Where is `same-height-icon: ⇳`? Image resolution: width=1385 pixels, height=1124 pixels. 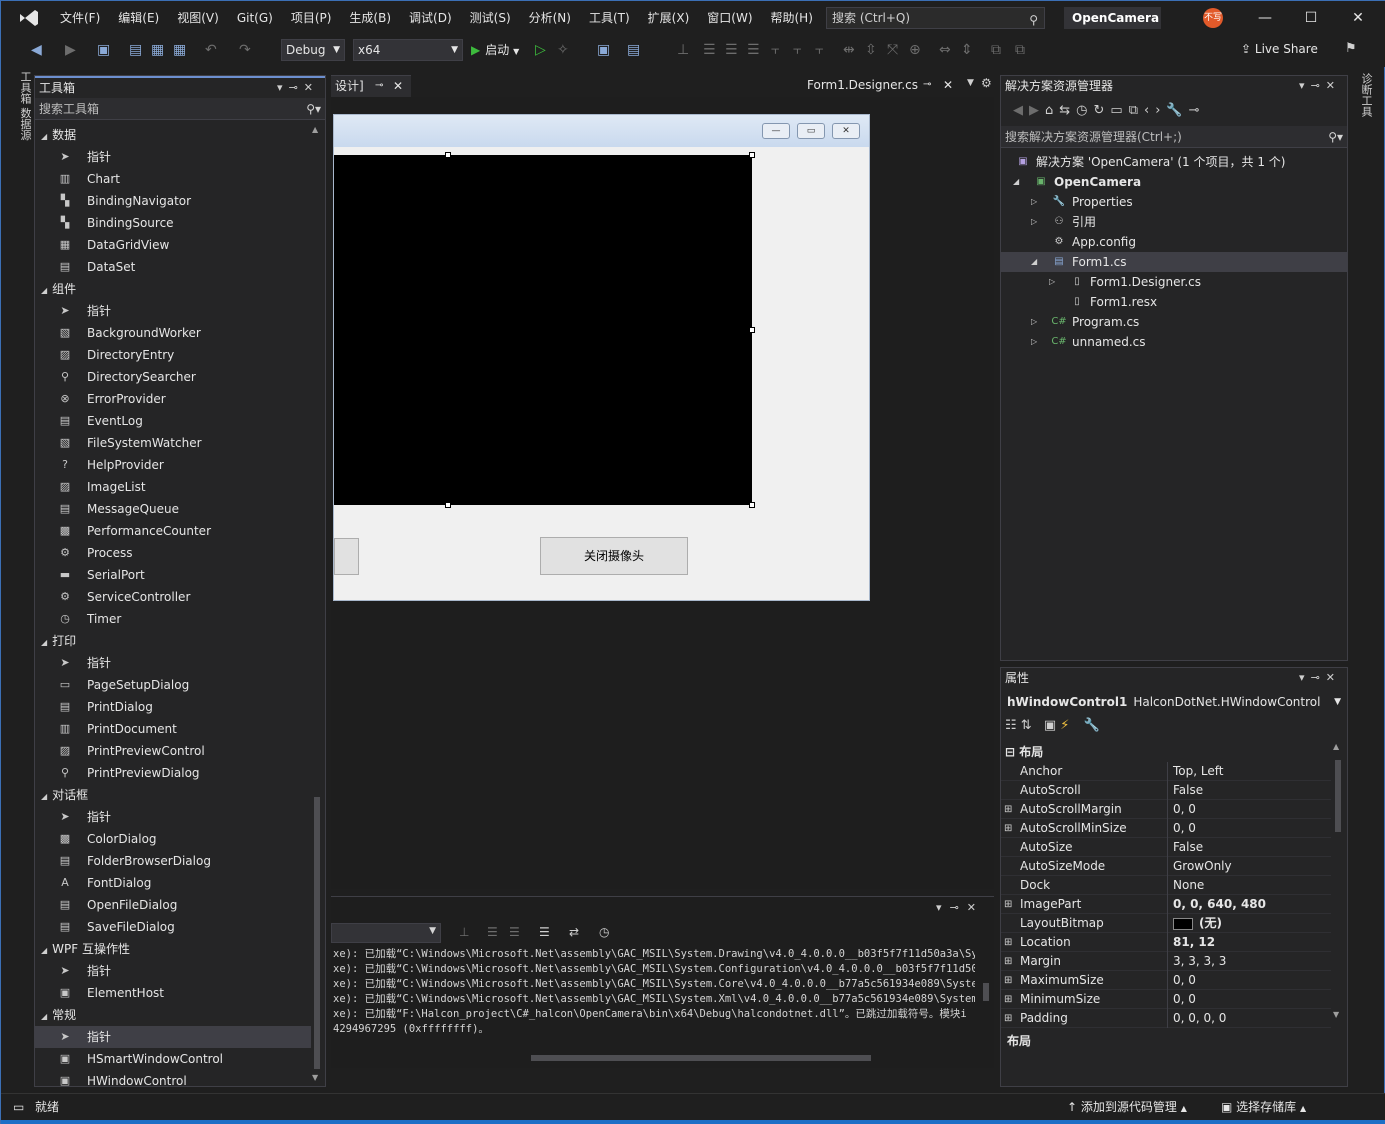
same-height-icon: ⇳ is located at coordinates (871, 50).